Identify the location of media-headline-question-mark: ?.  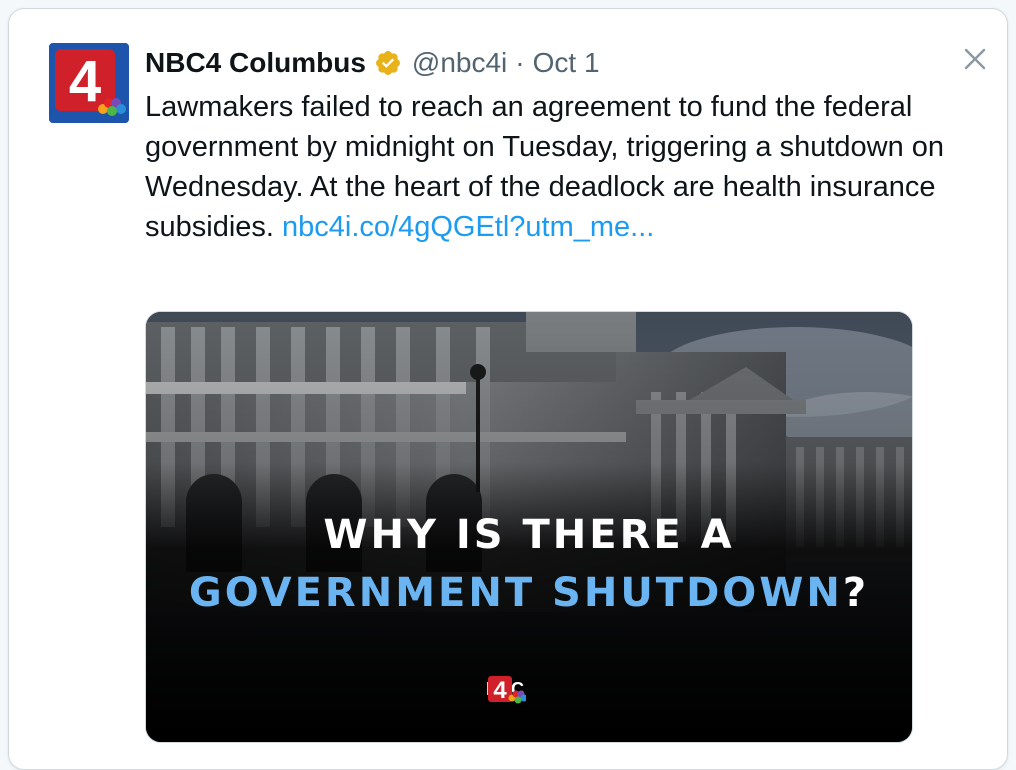
(856, 593).